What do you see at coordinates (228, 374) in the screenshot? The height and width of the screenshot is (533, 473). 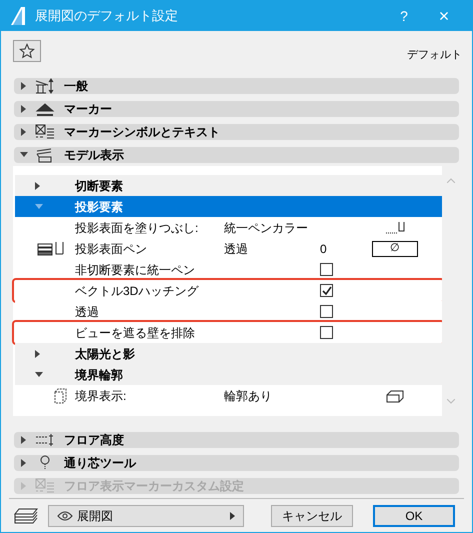 I see `group-row: 境界輪郭` at bounding box center [228, 374].